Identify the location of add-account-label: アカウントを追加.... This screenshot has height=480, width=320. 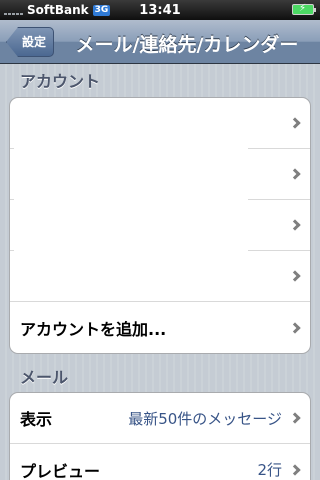
(93, 329).